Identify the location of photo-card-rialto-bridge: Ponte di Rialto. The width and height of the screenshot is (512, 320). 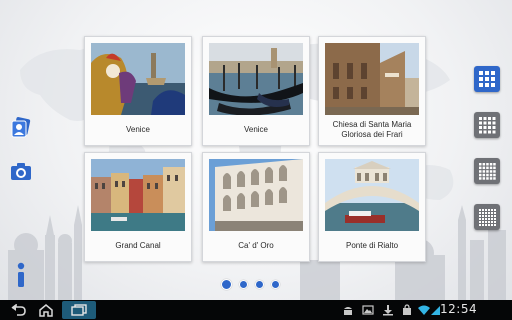
(372, 207).